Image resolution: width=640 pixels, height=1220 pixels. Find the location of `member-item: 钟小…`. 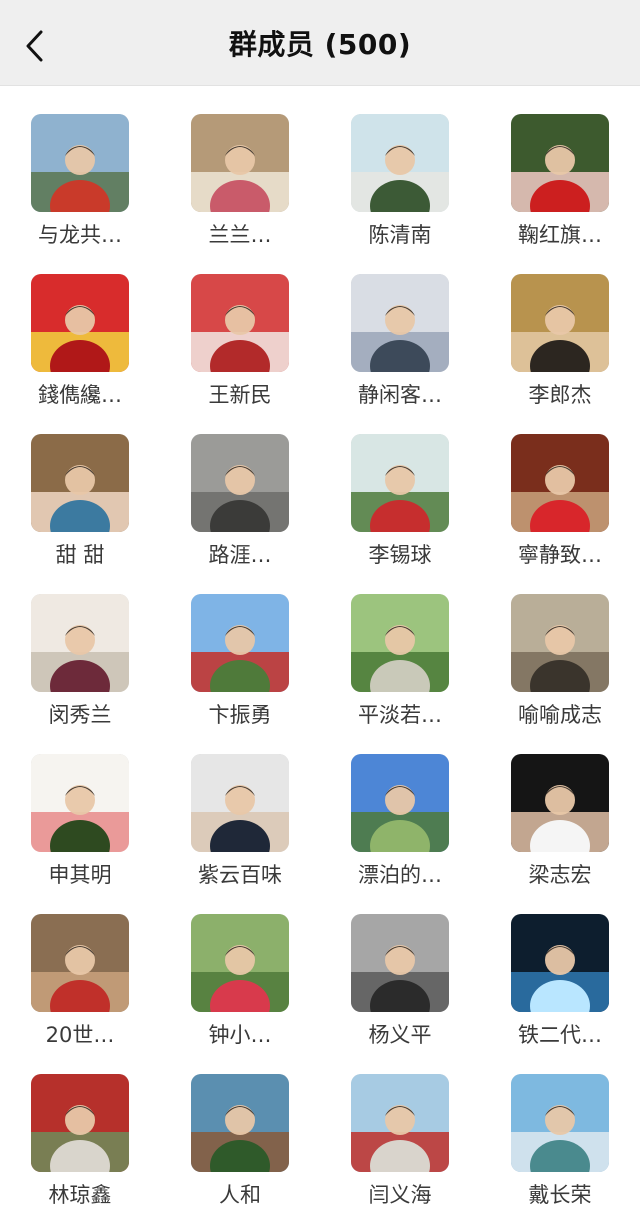

member-item: 钟小… is located at coordinates (240, 994).